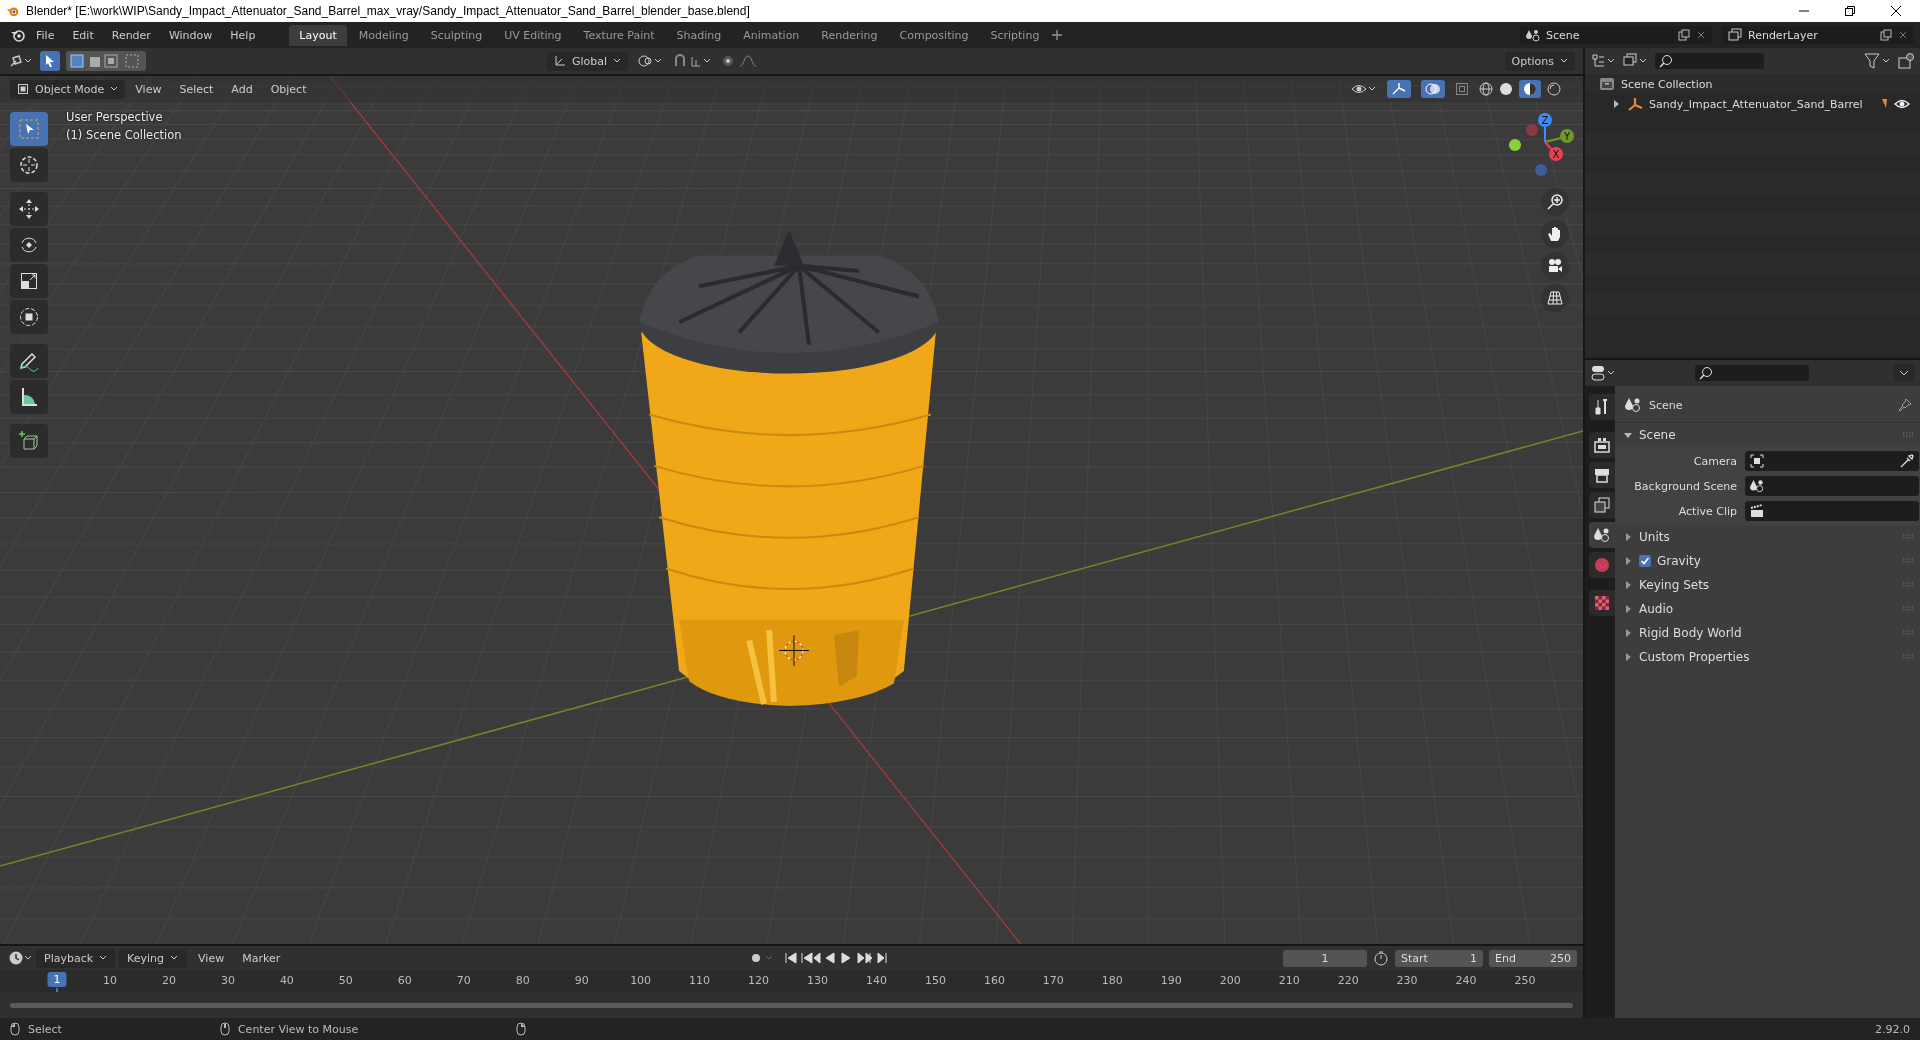 The width and height of the screenshot is (1920, 1040). Describe the element at coordinates (288, 89) in the screenshot. I see `menu-item: Object` at that location.